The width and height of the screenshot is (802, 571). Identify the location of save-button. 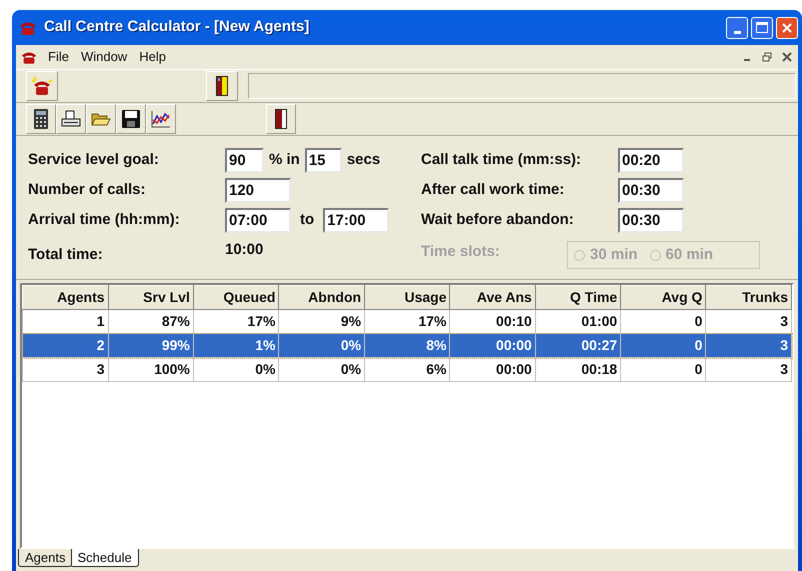
(131, 119).